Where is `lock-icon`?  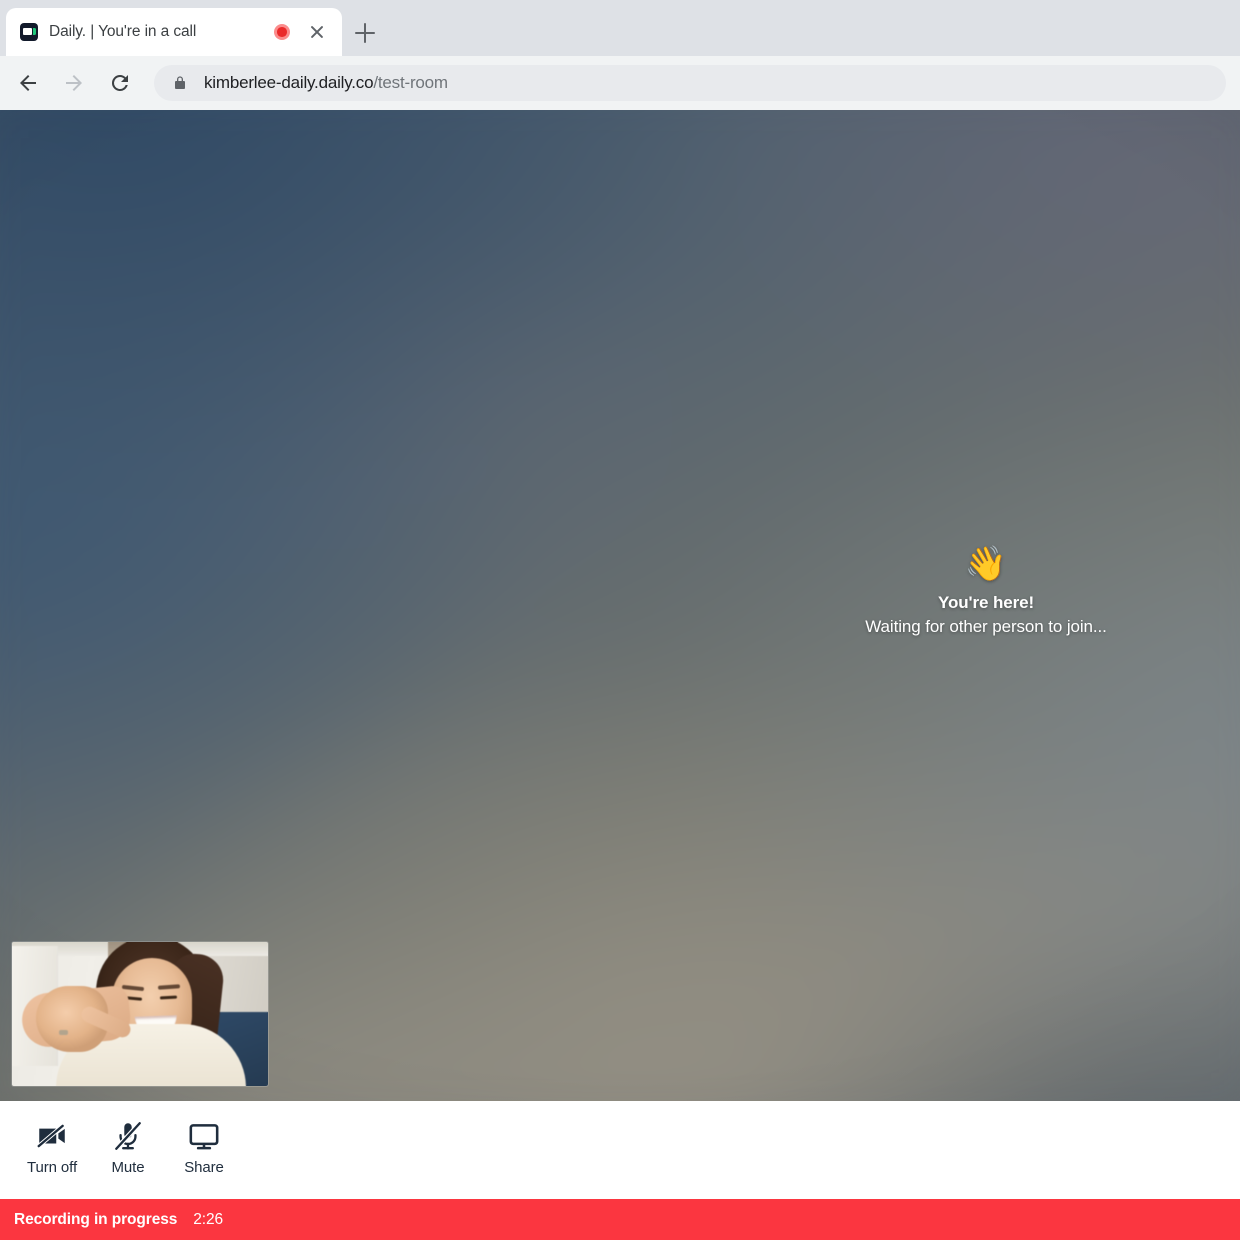
lock-icon is located at coordinates (180, 83).